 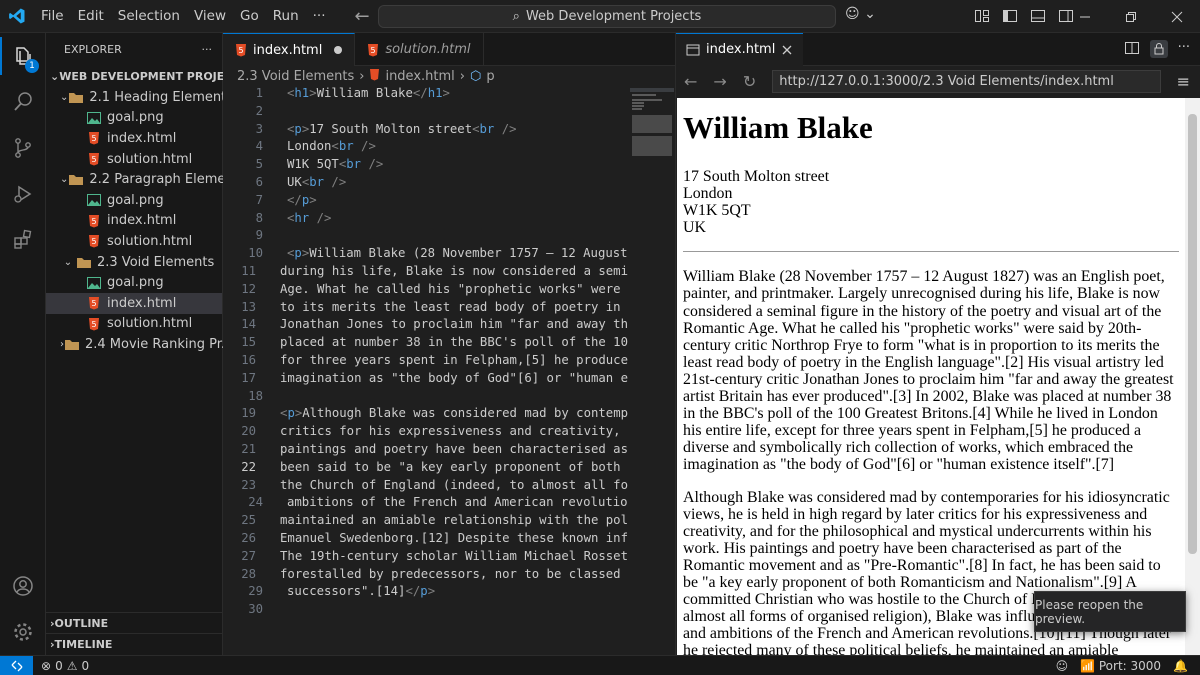 I want to click on tree-item-label: 2.3 Void Elements, so click(x=156, y=262).